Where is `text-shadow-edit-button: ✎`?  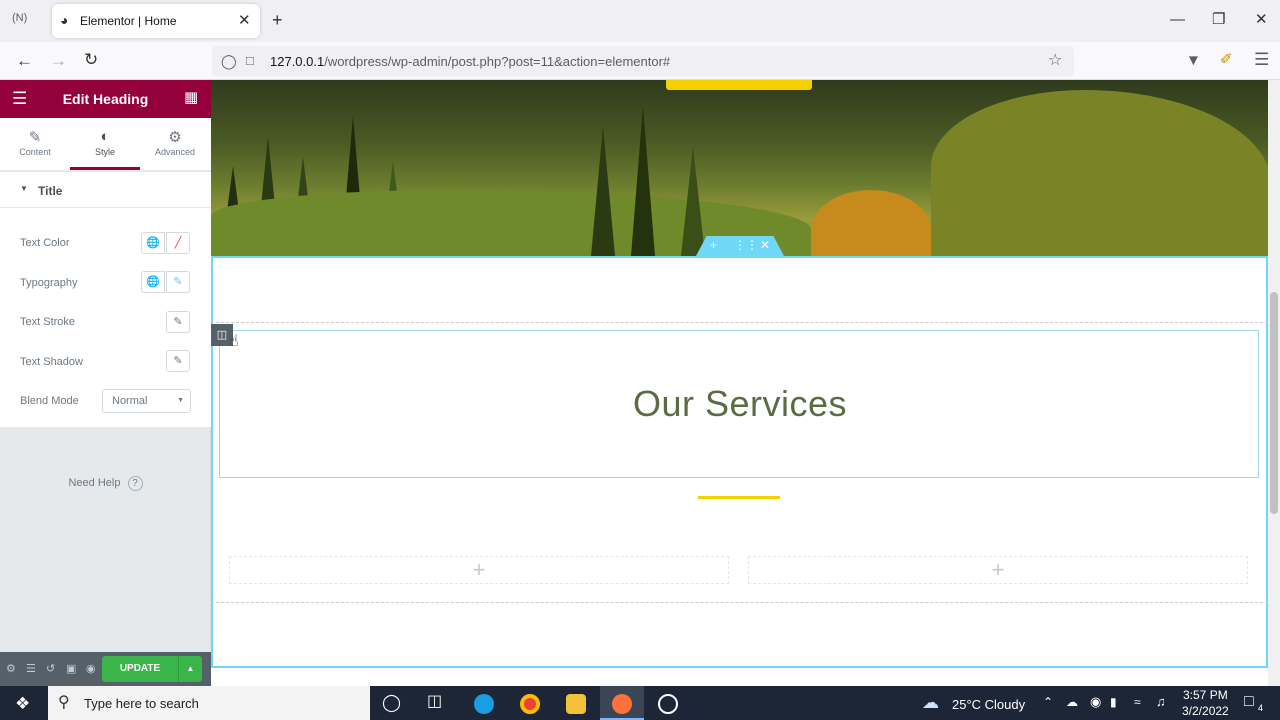
text-shadow-edit-button: ✎ is located at coordinates (178, 361).